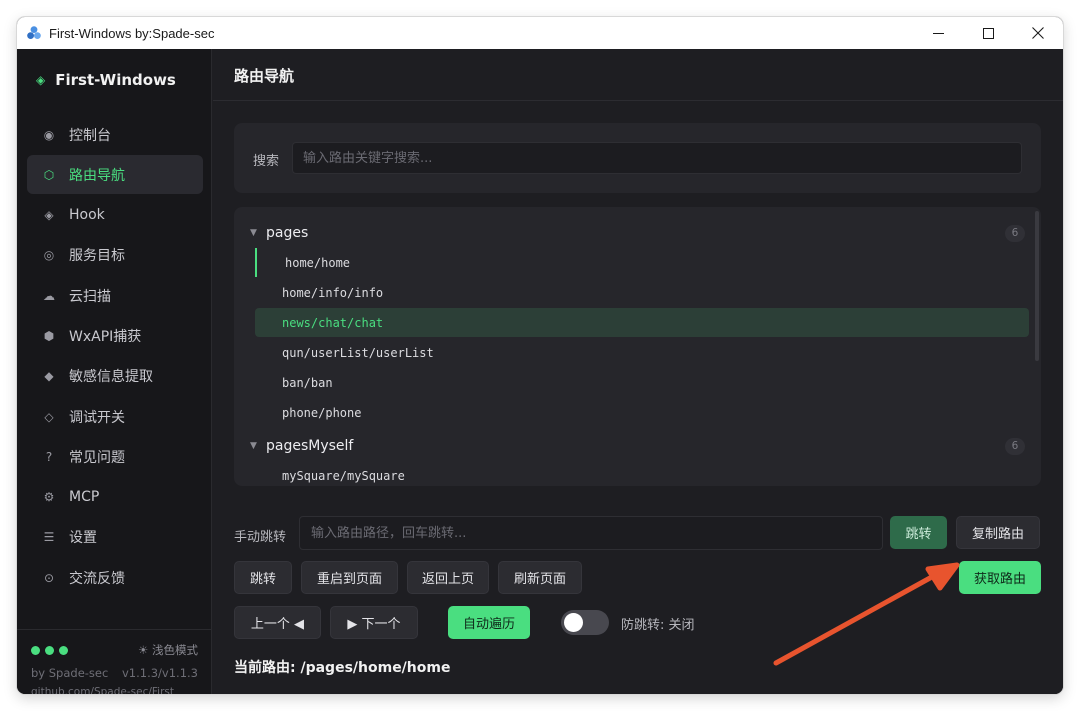 This screenshot has height=711, width=1080. What do you see at coordinates (49, 416) in the screenshot?
I see `small-diamond-outline-icon: ◇` at bounding box center [49, 416].